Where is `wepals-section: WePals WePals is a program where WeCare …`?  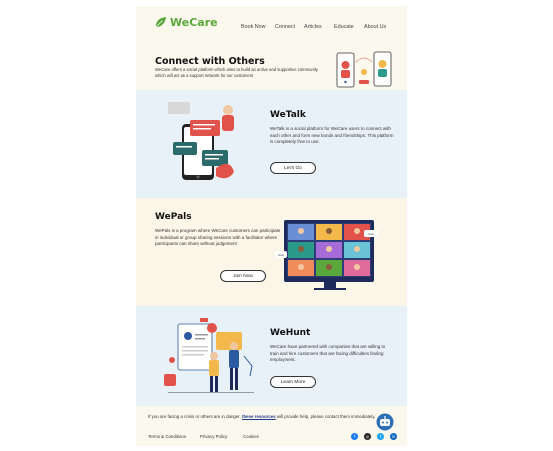
wepals-section: WePals WePals is a program where WeCare … is located at coordinates (271, 252).